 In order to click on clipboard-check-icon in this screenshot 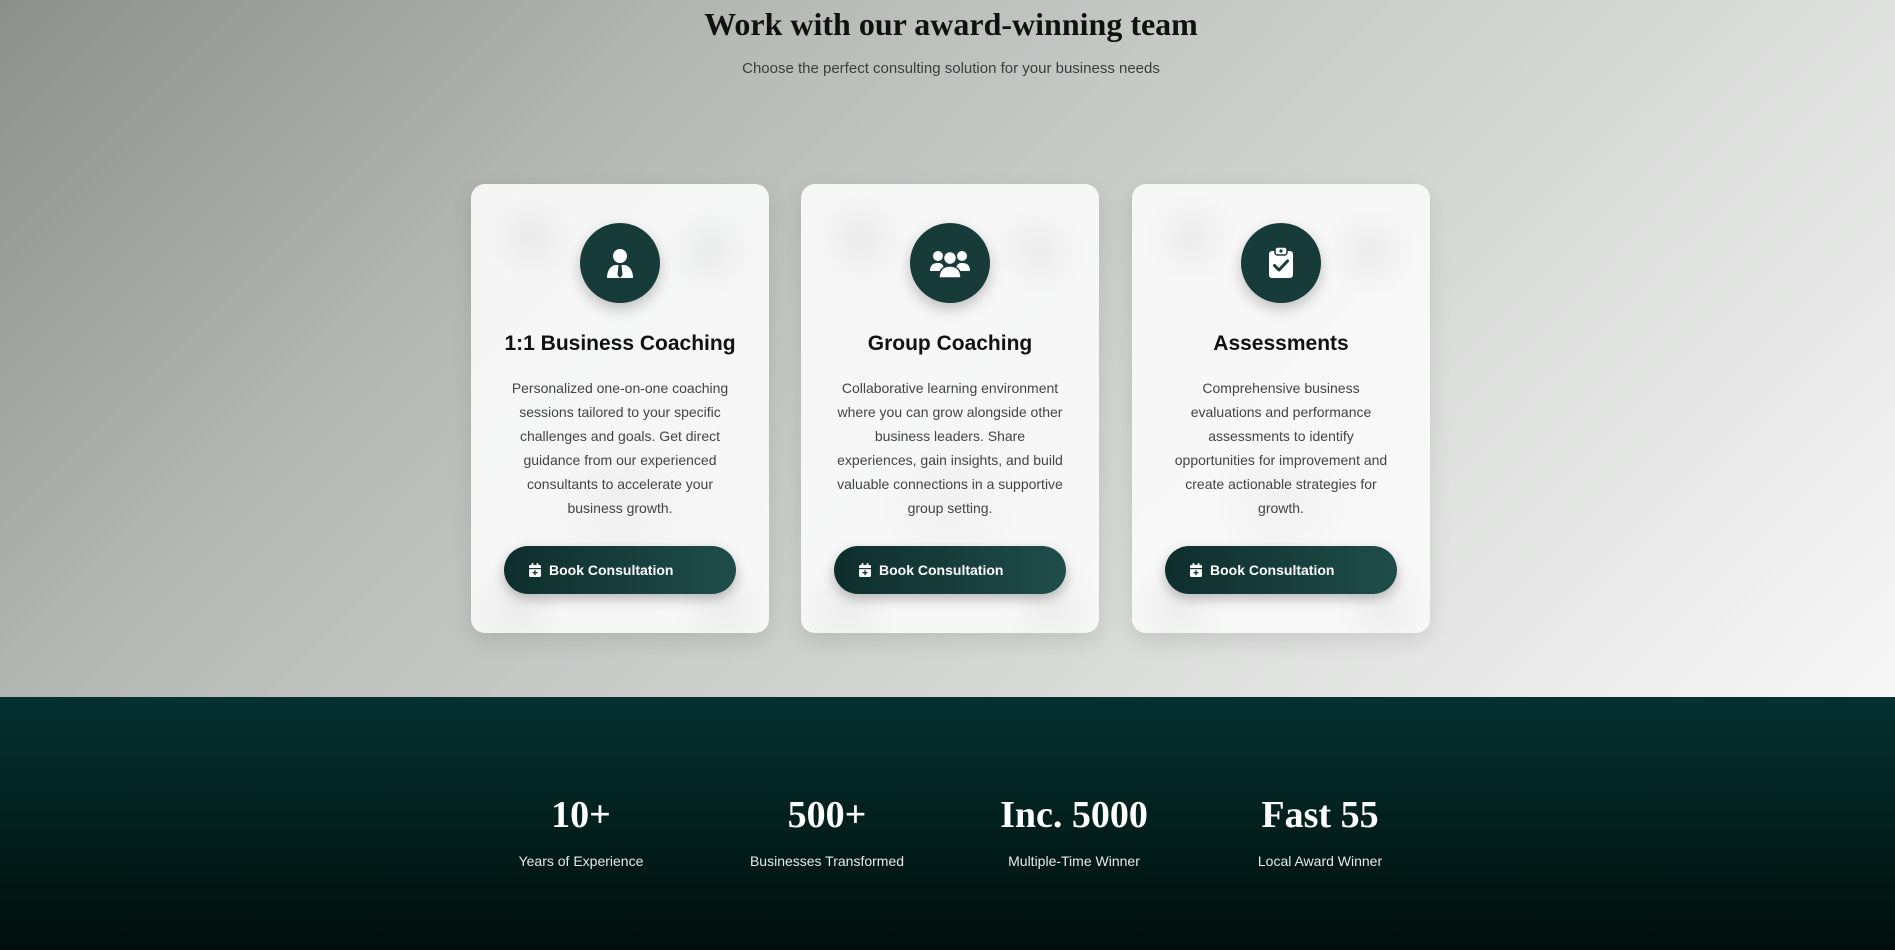, I will do `click(1281, 263)`.